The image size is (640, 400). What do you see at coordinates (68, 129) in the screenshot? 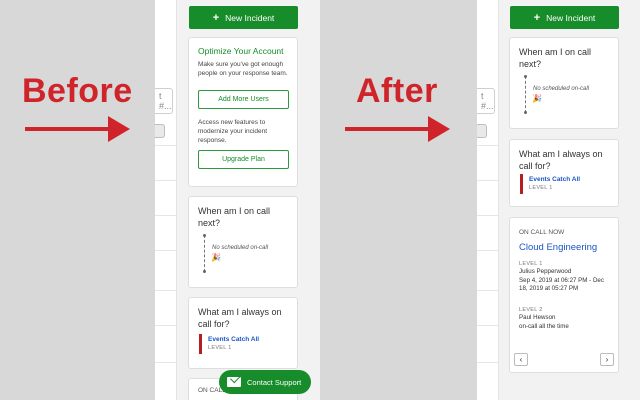
I see `before-arrow-shaft` at bounding box center [68, 129].